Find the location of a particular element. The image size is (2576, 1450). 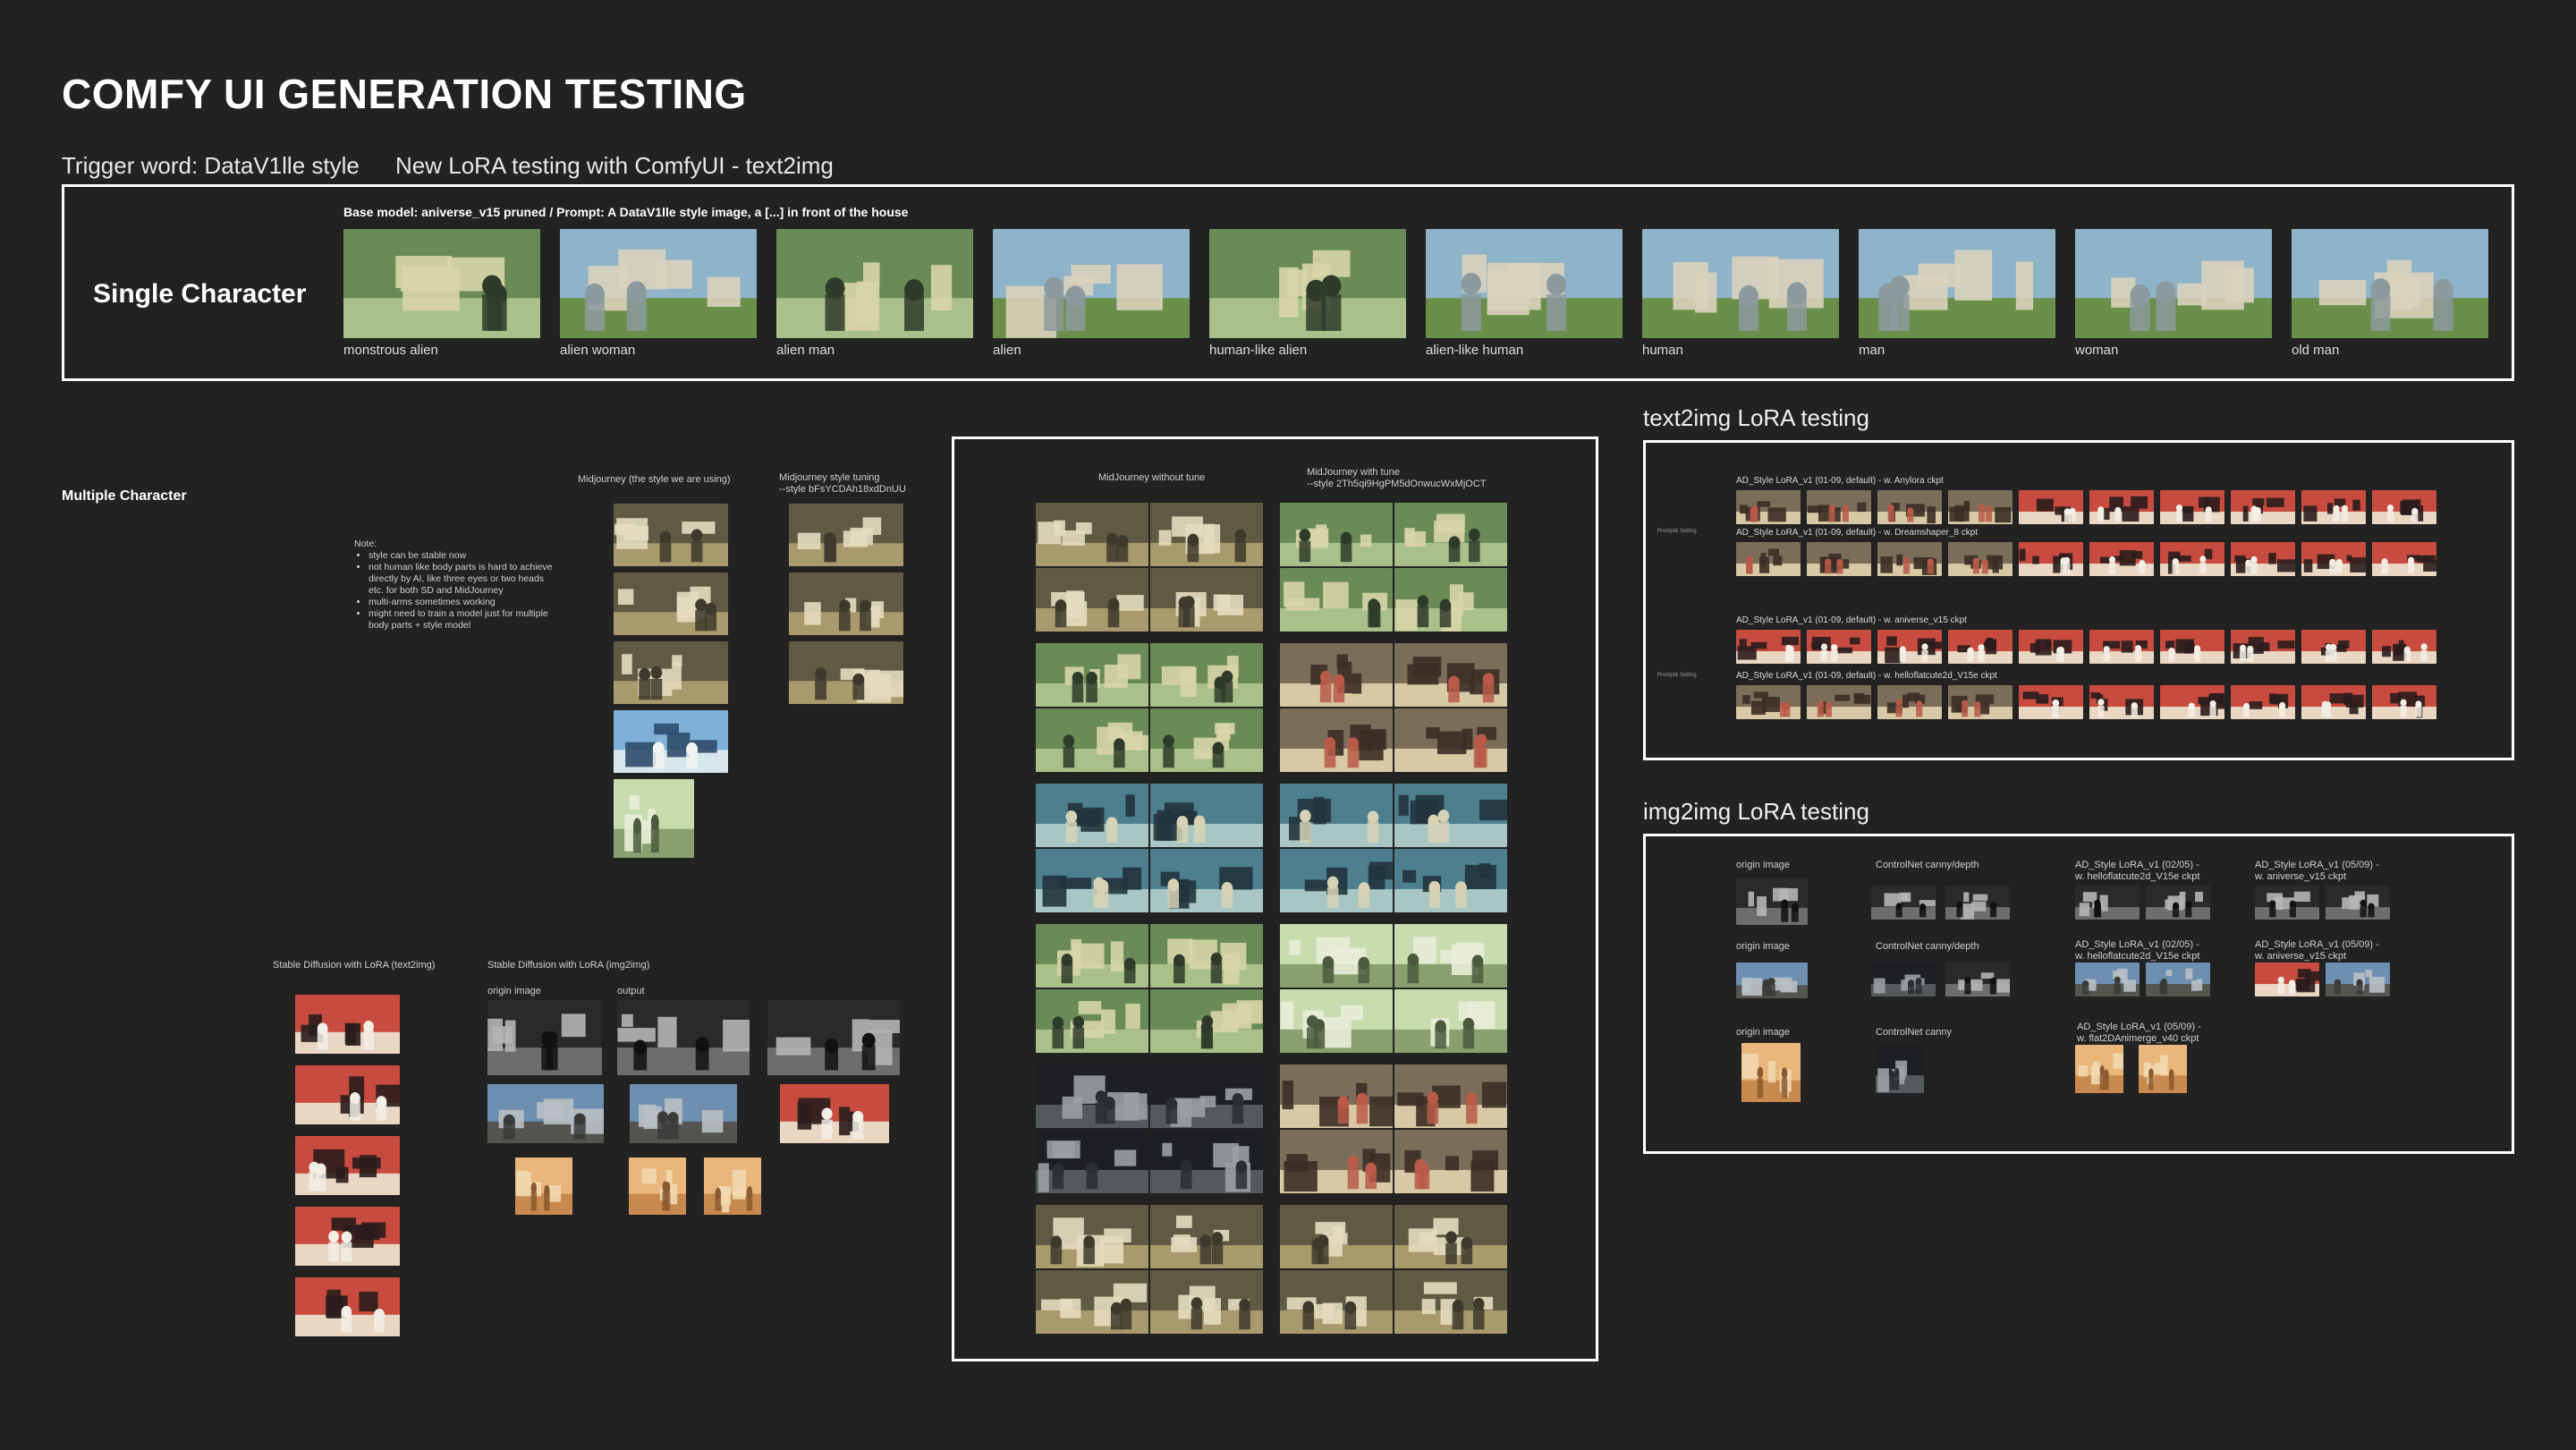

sd-text2img-thumb is located at coordinates (347, 1236).